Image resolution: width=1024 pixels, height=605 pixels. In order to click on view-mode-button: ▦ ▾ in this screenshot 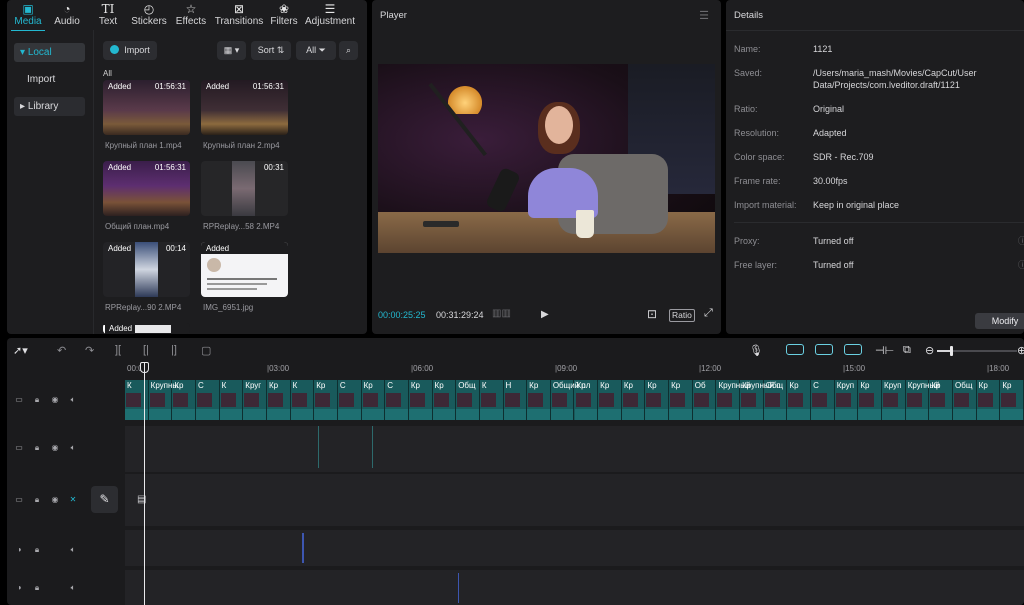, I will do `click(231, 50)`.